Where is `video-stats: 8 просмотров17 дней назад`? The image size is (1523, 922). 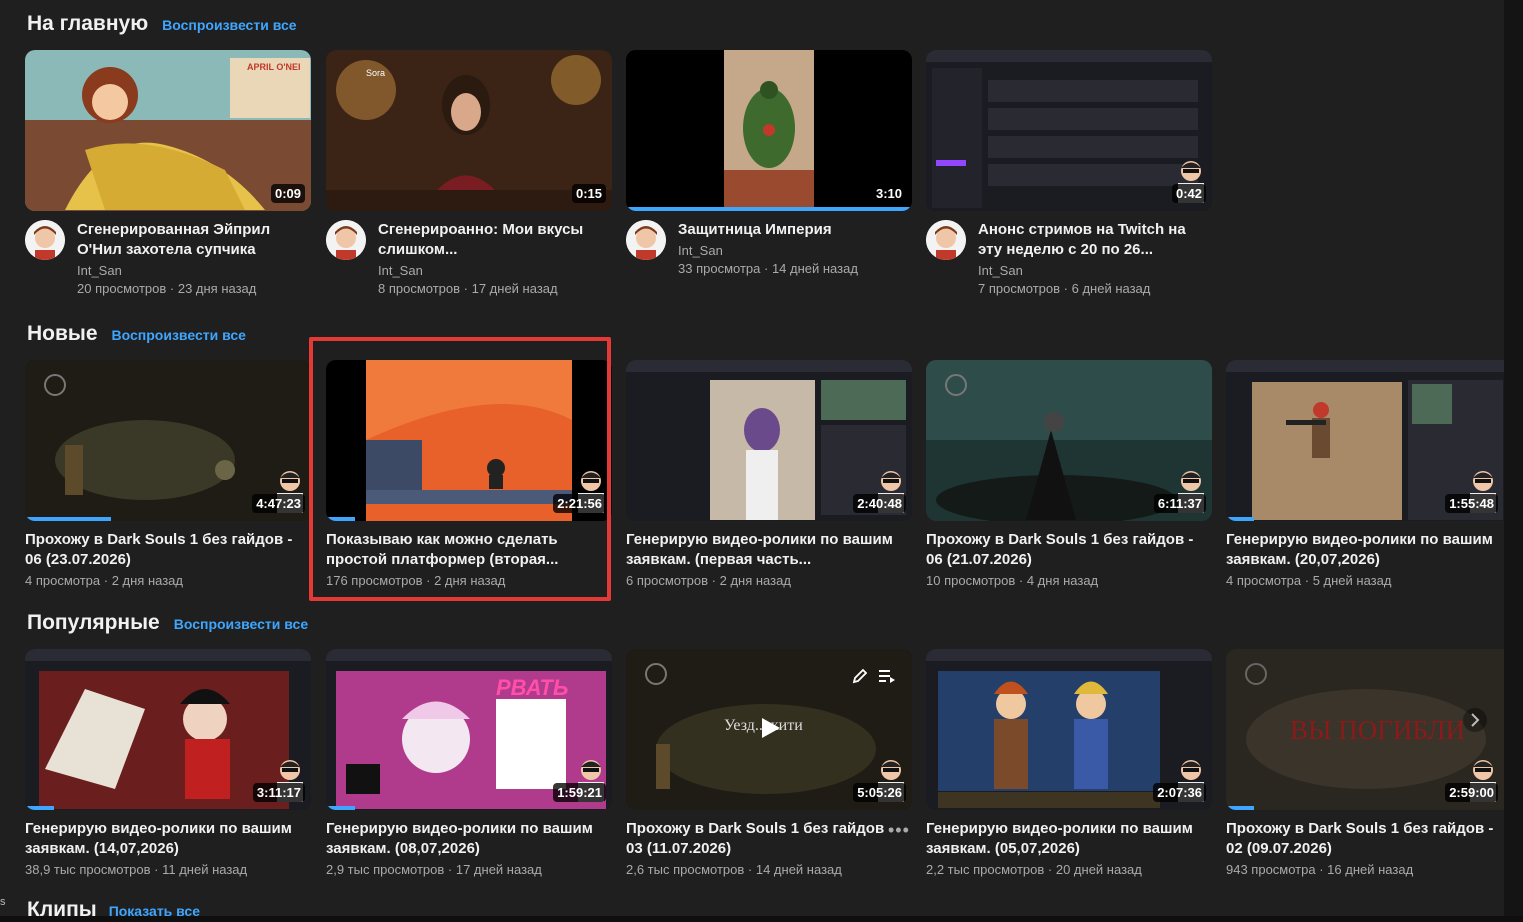 video-stats: 8 просмотров17 дней назад is located at coordinates (495, 288).